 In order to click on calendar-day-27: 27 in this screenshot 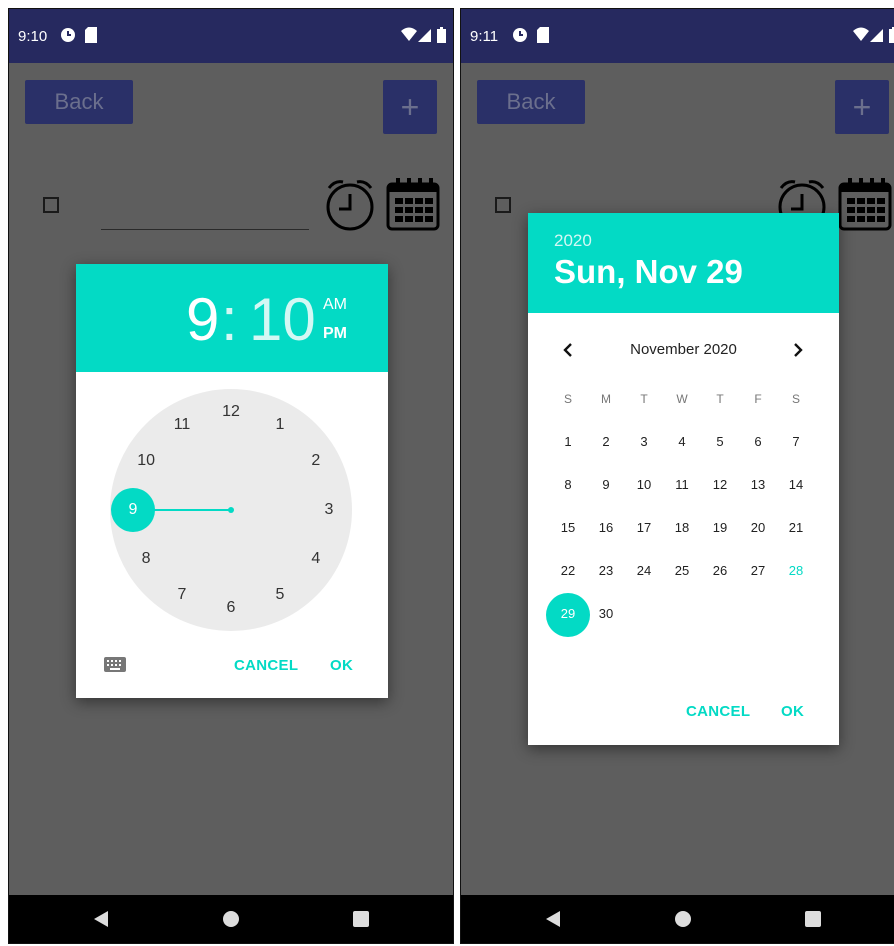, I will do `click(758, 570)`.